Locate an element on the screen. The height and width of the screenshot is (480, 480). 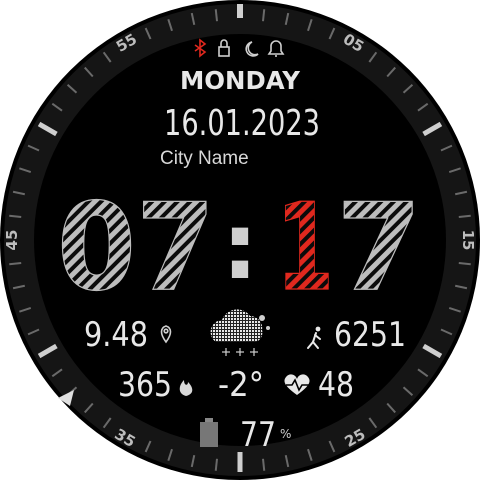
heart-rate-value: 48 is located at coordinates (336, 385).